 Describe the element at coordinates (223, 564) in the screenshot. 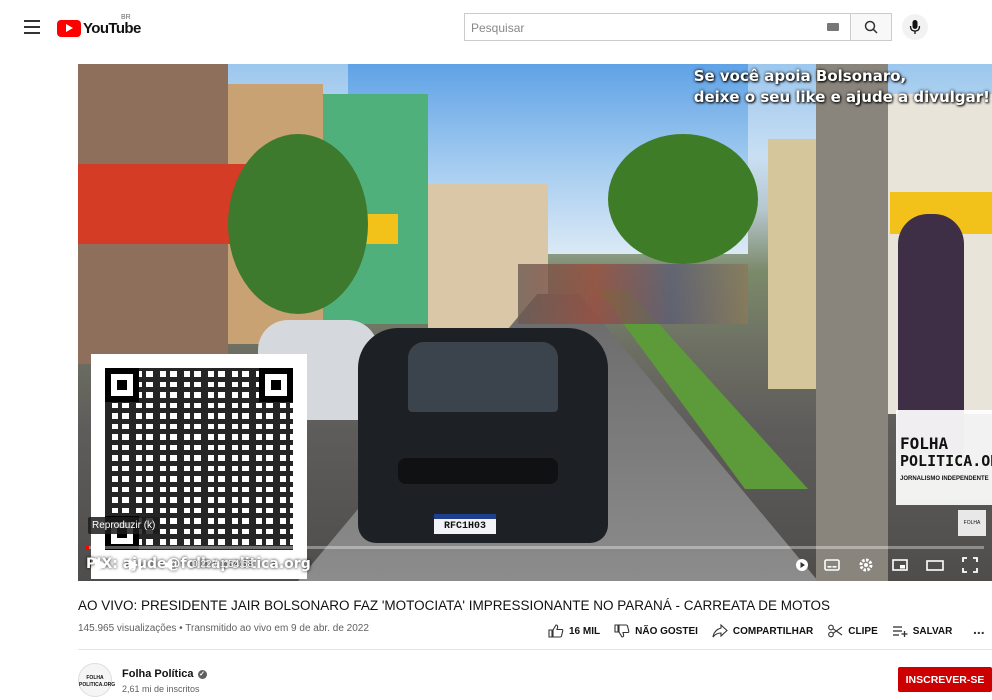

I see `time-display: 0:22 / 1:54:58` at that location.